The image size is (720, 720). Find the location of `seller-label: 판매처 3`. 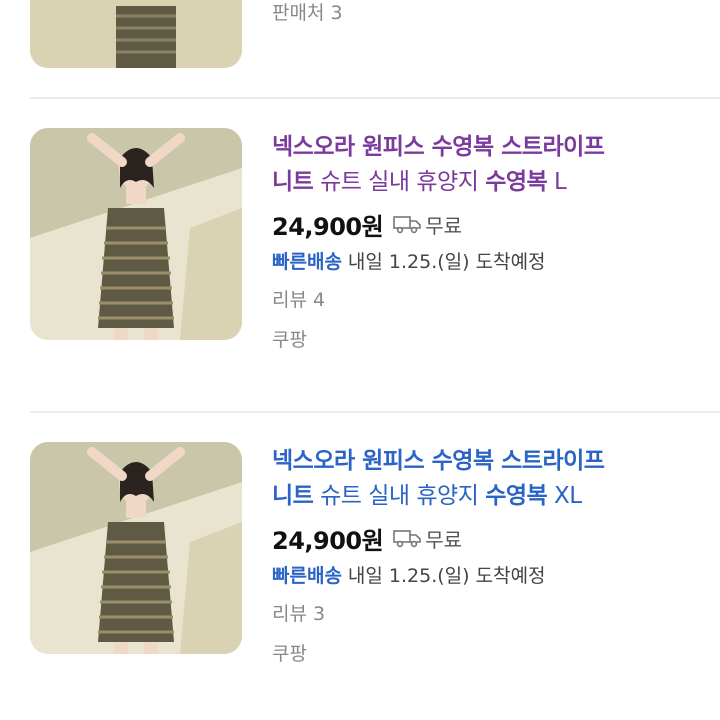

seller-label: 판매처 3 is located at coordinates (307, 13).